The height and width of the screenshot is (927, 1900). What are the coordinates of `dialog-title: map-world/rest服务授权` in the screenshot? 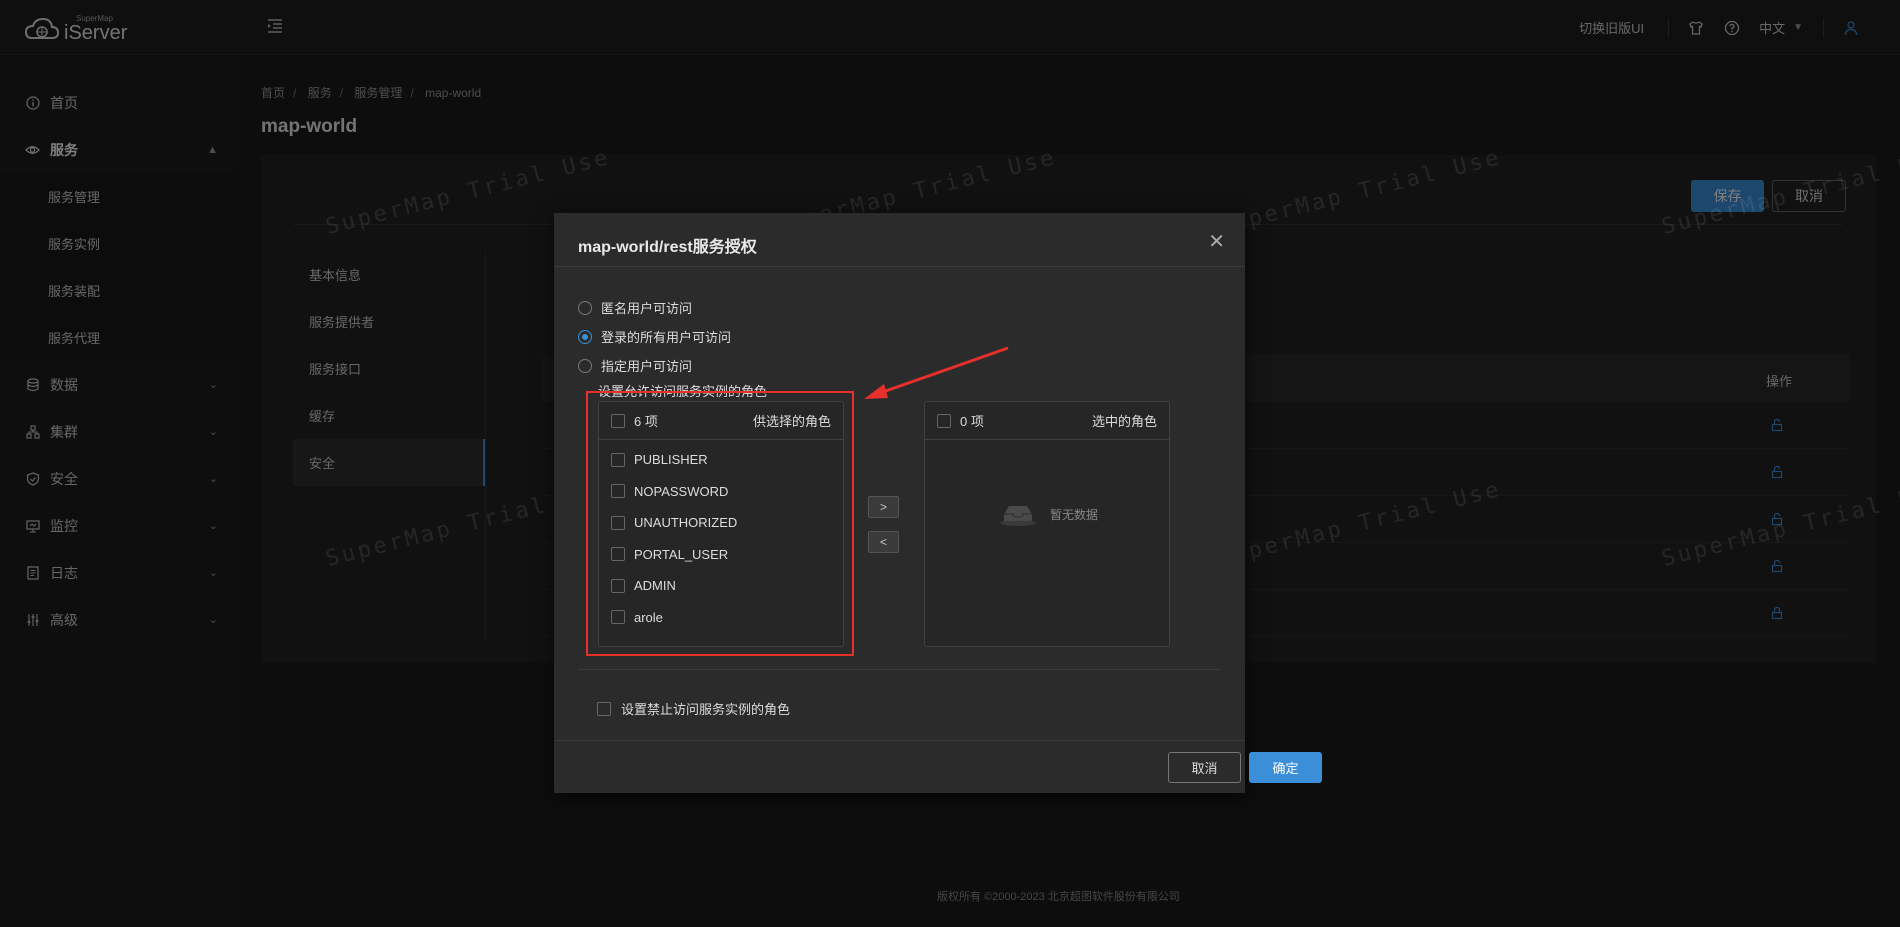 It's located at (667, 247).